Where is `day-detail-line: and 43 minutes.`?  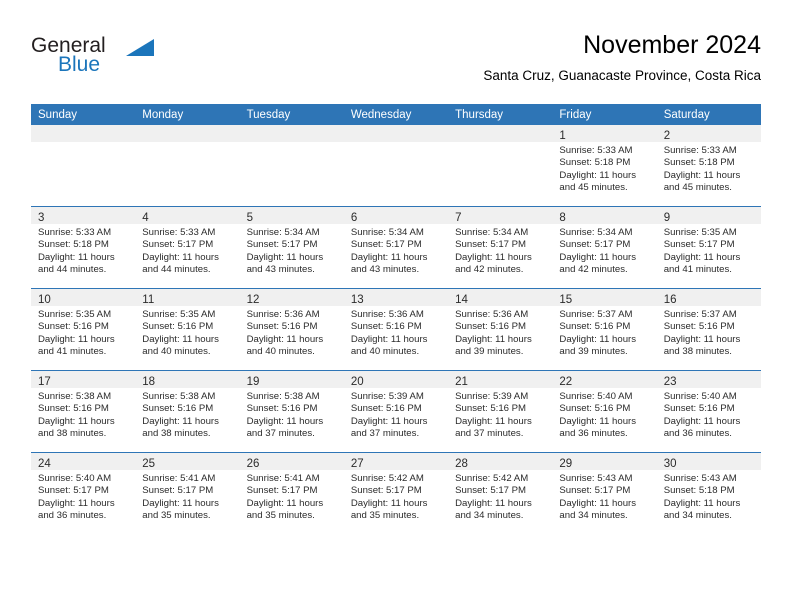
day-detail-line: and 43 minutes. is located at coordinates (280, 270).